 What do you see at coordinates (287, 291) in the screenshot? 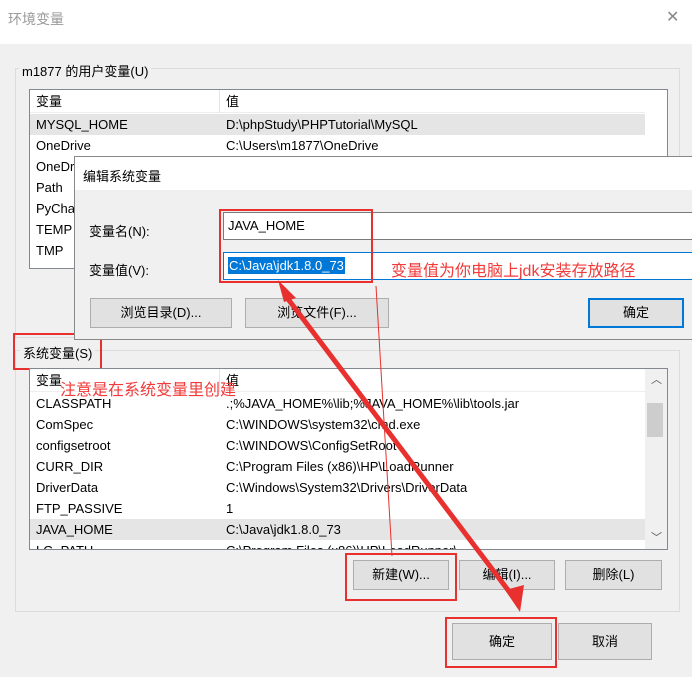
I see `arrow-head-up-icon` at bounding box center [287, 291].